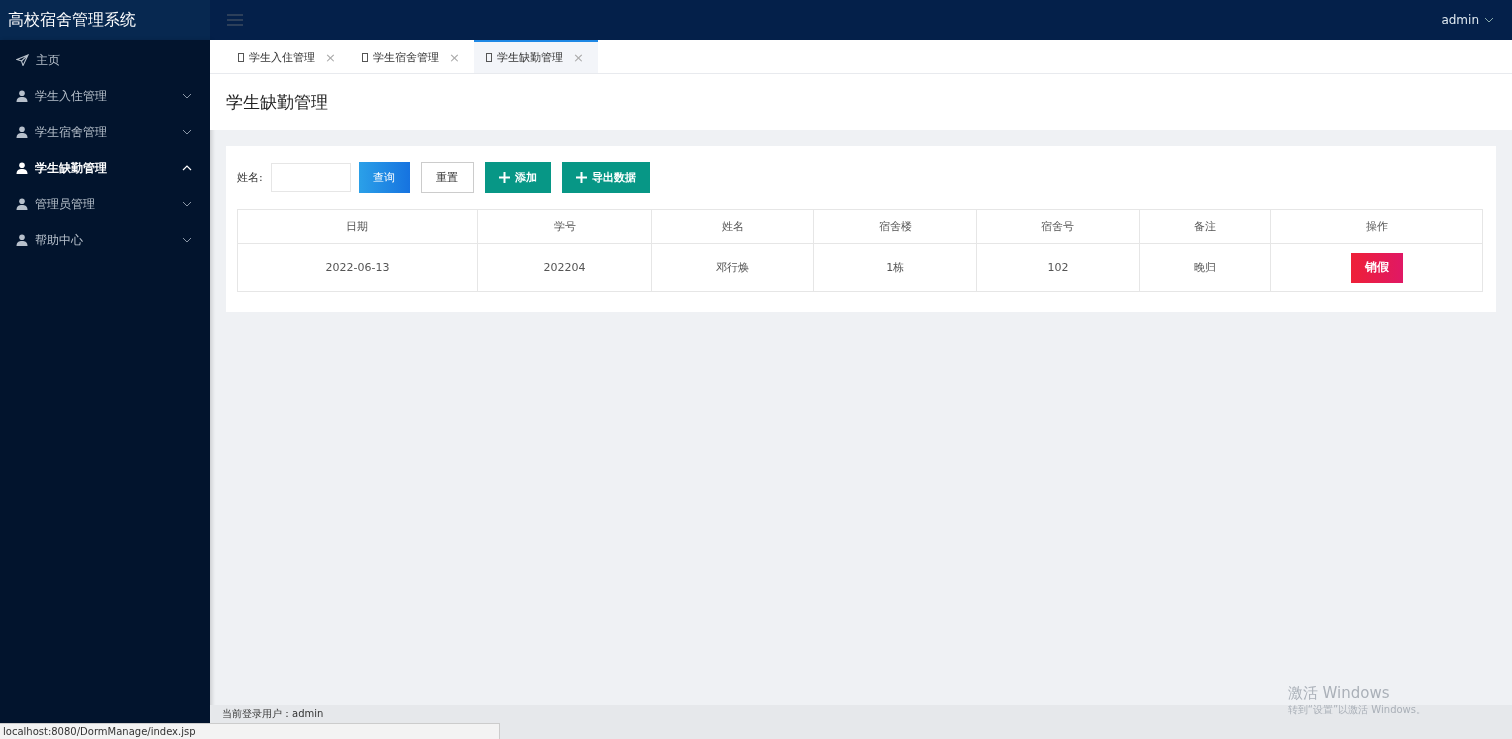 This screenshot has width=1512, height=739. What do you see at coordinates (1339, 693) in the screenshot?
I see `activation-title: 激活 Windows` at bounding box center [1339, 693].